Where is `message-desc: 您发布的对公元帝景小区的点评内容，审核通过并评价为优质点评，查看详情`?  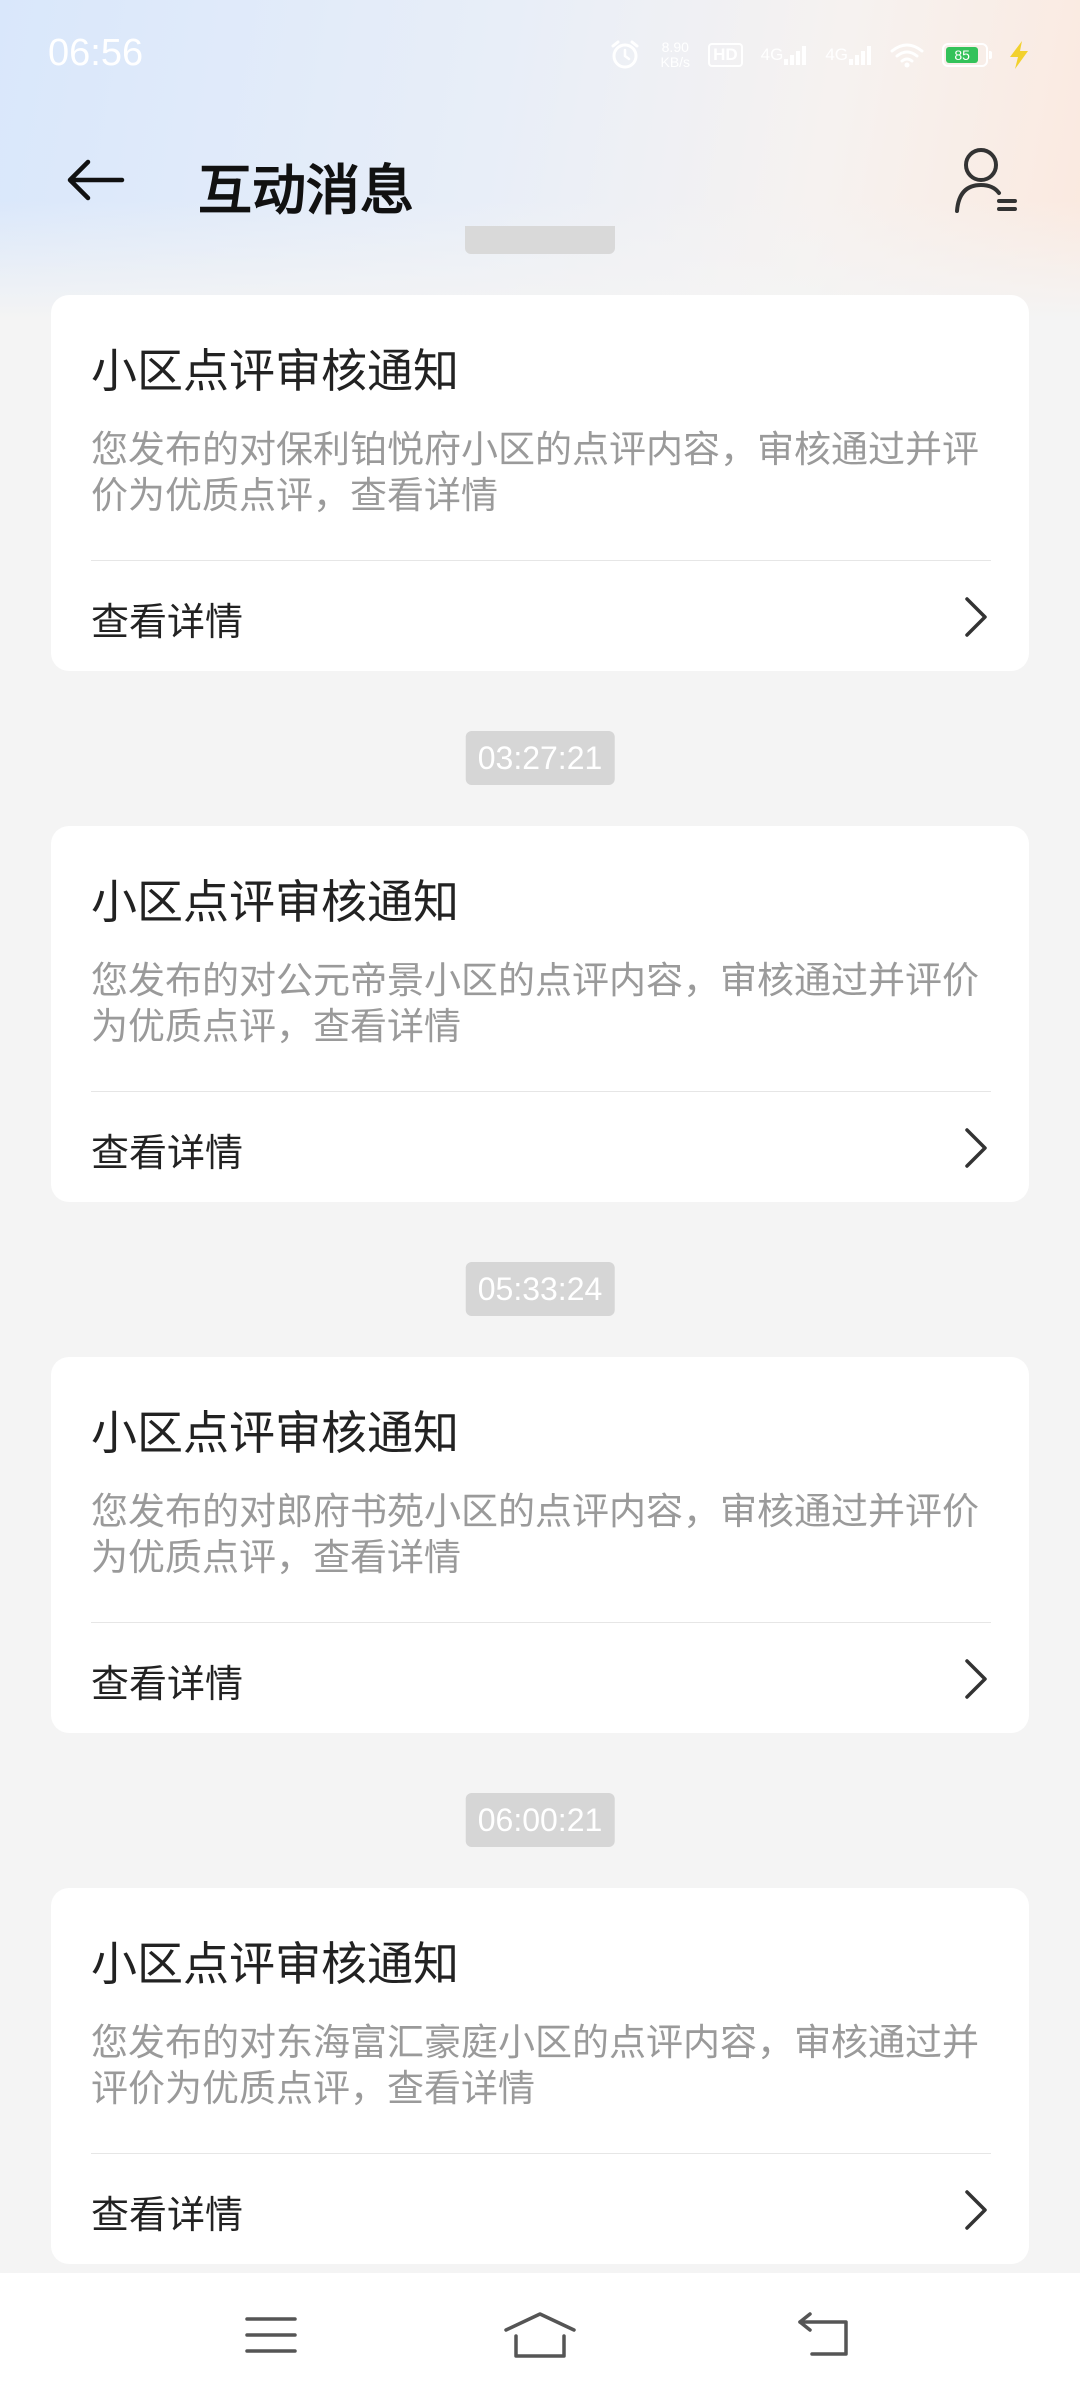
message-desc: 您发布的对公元帝景小区的点评内容，审核通过并评价为优质点评，查看详情 is located at coordinates (535, 1003).